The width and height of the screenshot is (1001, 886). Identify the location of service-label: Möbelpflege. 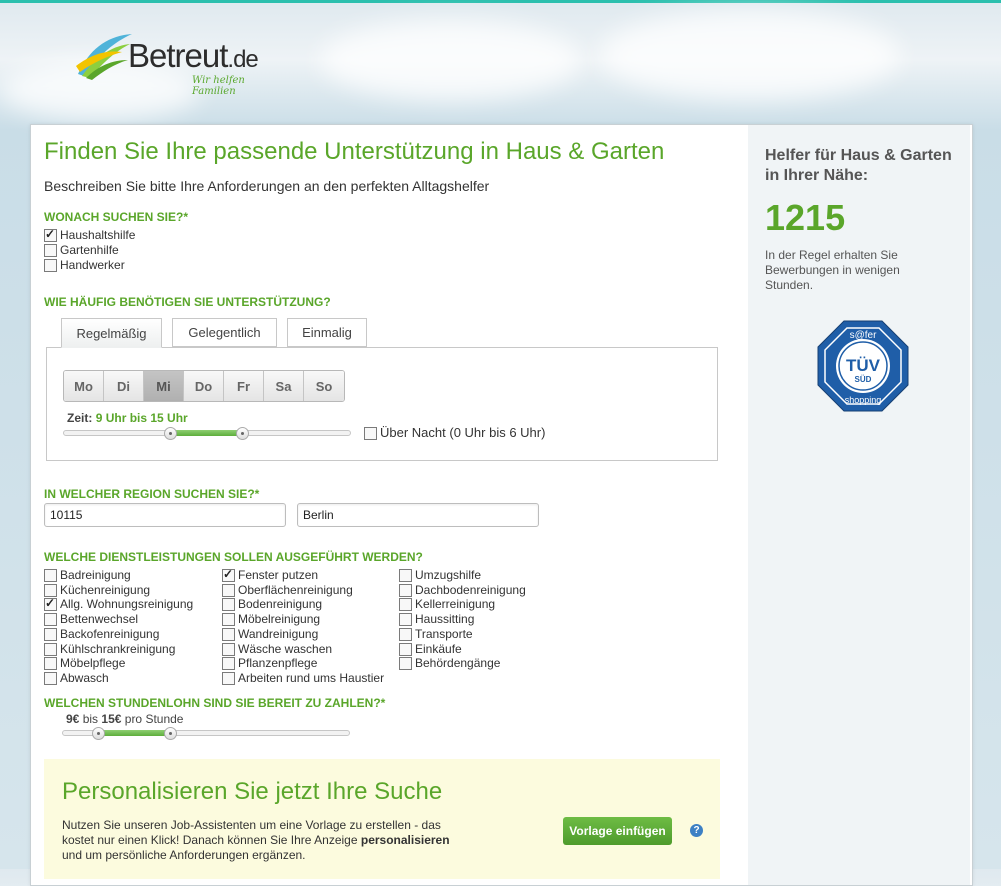
(93, 663).